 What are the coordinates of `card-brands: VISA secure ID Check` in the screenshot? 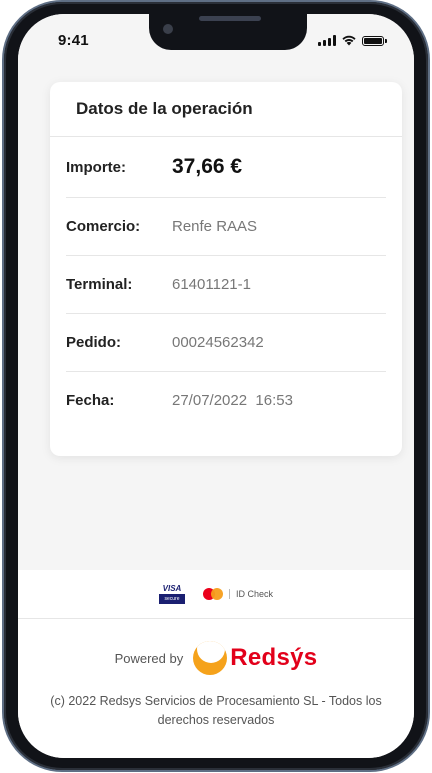 It's located at (216, 594).